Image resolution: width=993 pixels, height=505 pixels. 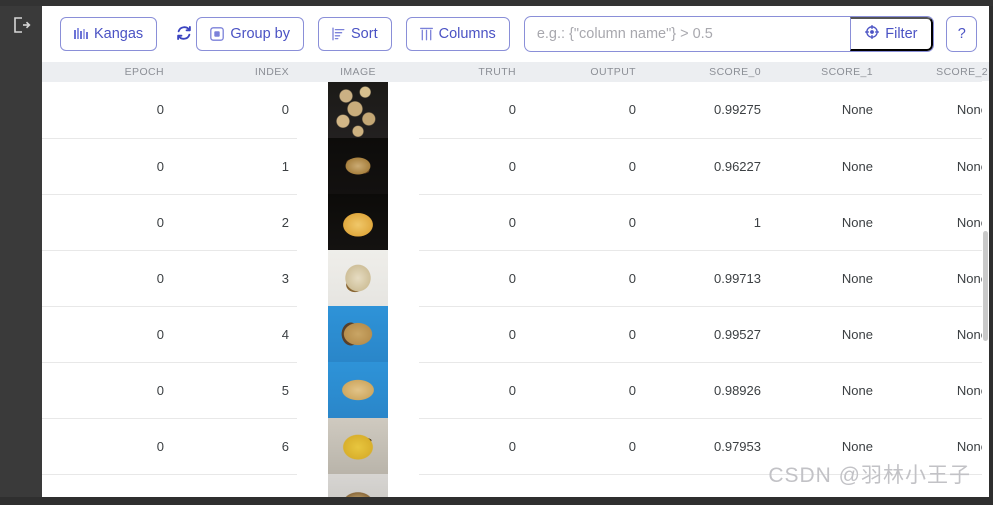 I want to click on column-header-score-1: SCORE_1, so click(x=825, y=72).